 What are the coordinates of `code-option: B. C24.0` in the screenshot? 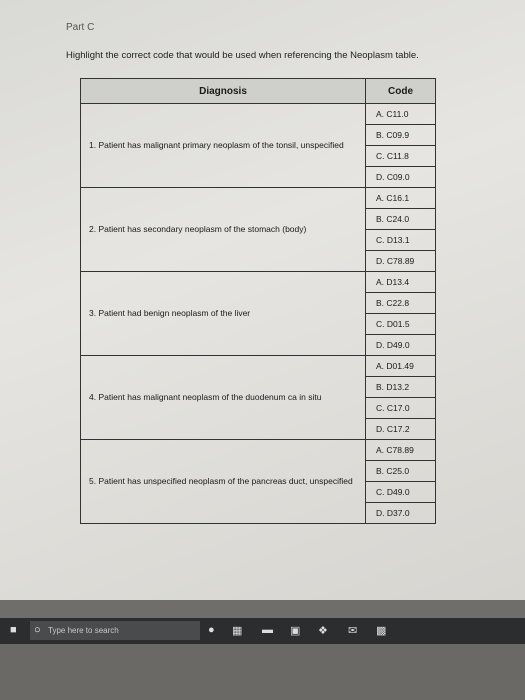 It's located at (400, 219).